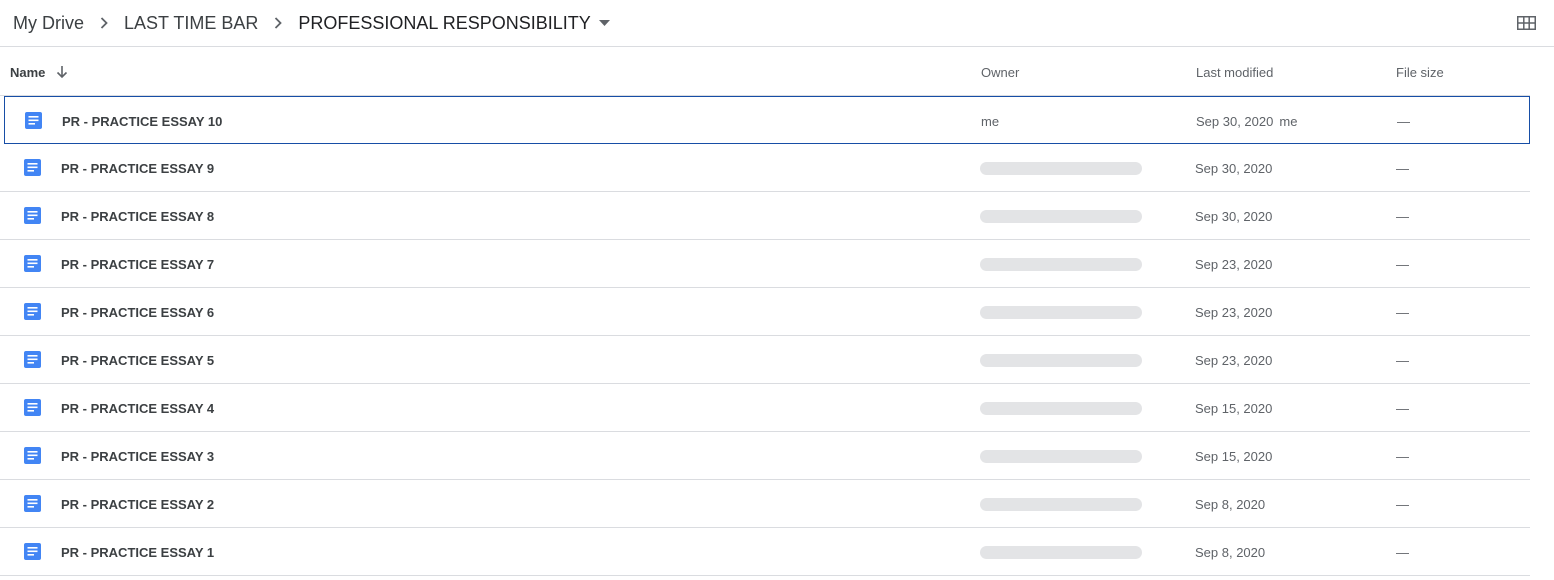 This screenshot has height=580, width=1554. I want to click on column-header-last-modified: Last modified, so click(1234, 72).